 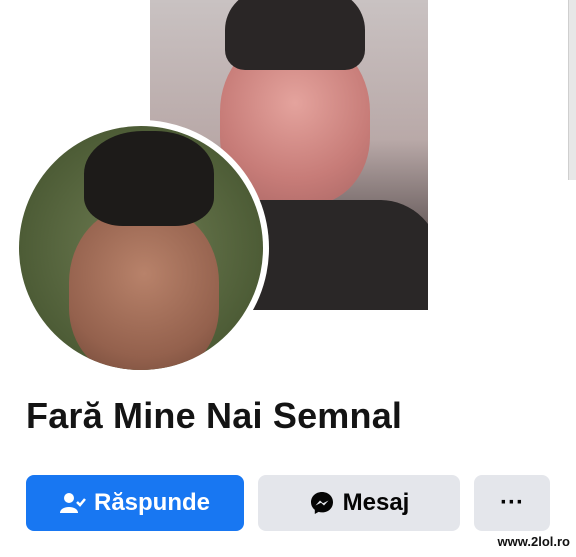 I want to click on more-button: ···, so click(x=512, y=503).